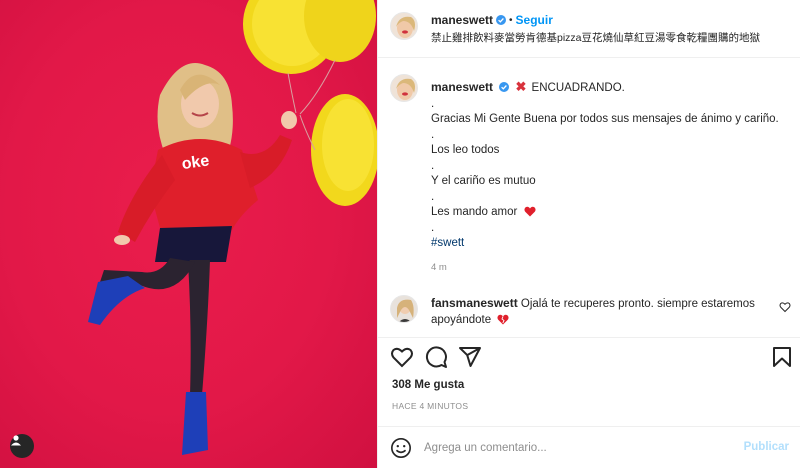 Image resolution: width=800 pixels, height=468 pixels. Describe the element at coordinates (534, 20) in the screenshot. I see `follow-button: Seguir` at that location.